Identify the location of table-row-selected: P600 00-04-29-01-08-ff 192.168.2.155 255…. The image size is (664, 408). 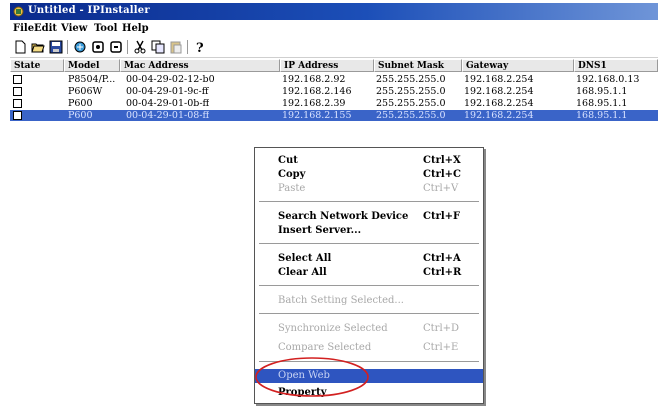
(334, 115).